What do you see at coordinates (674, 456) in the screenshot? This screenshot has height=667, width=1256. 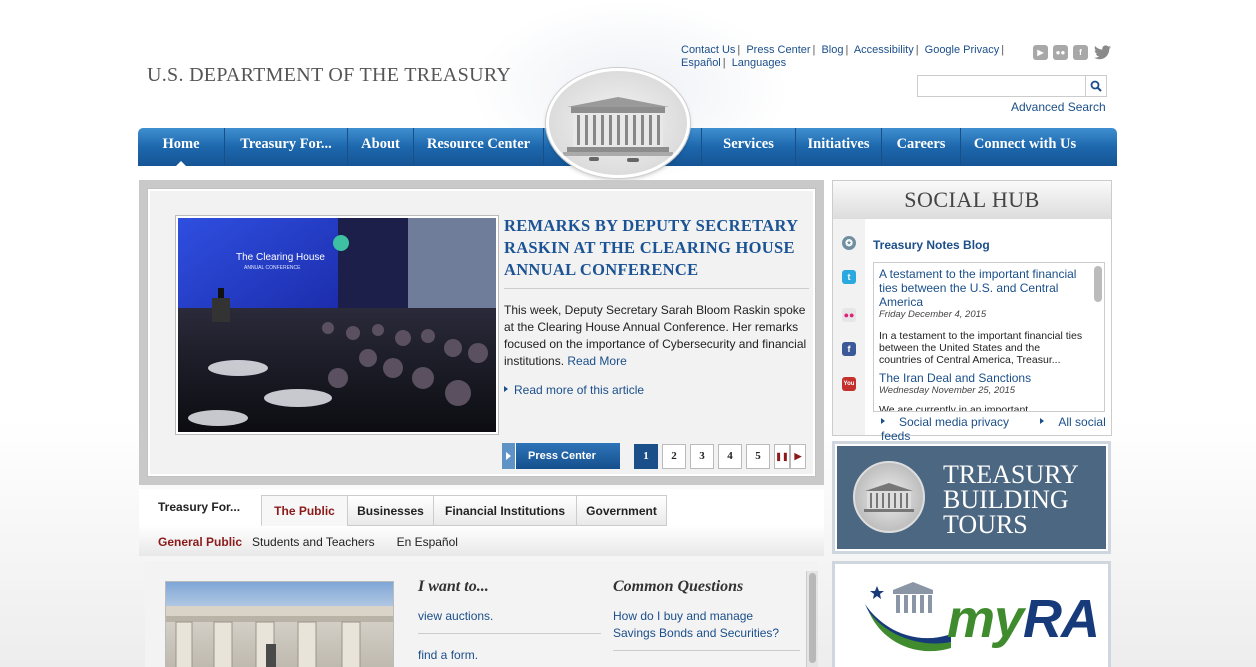 I see `page-2-button: 2` at bounding box center [674, 456].